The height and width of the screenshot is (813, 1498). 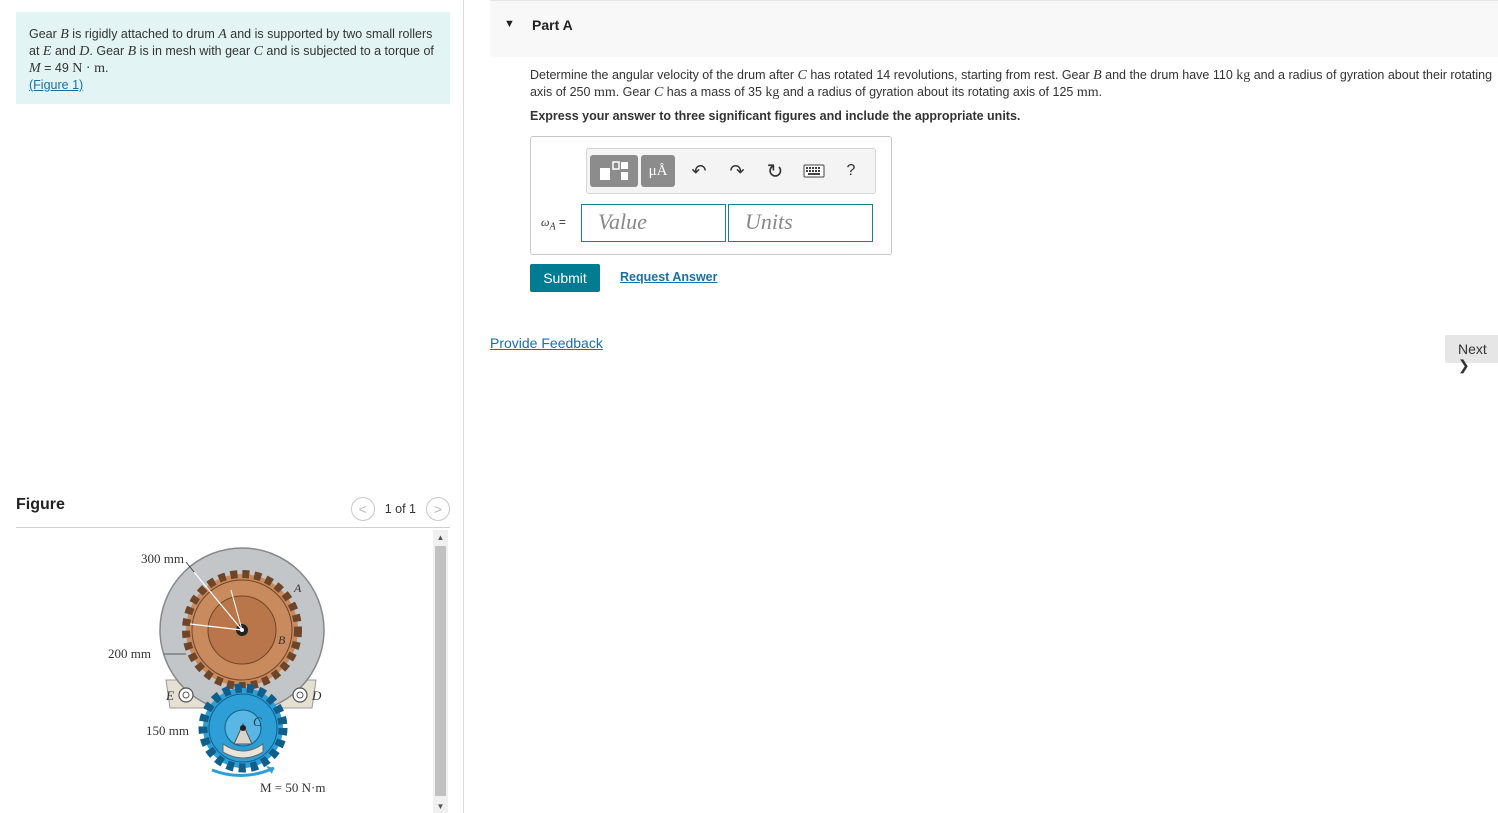 What do you see at coordinates (699, 171) in the screenshot?
I see `undo-icon: ↶` at bounding box center [699, 171].